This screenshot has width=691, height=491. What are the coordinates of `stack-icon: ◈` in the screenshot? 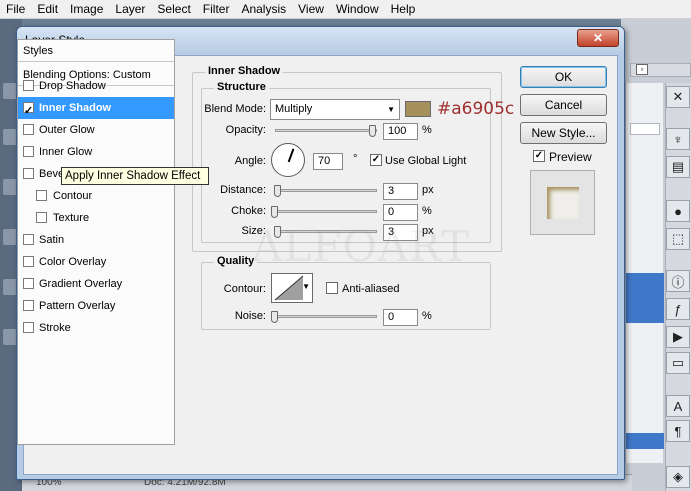 It's located at (678, 477).